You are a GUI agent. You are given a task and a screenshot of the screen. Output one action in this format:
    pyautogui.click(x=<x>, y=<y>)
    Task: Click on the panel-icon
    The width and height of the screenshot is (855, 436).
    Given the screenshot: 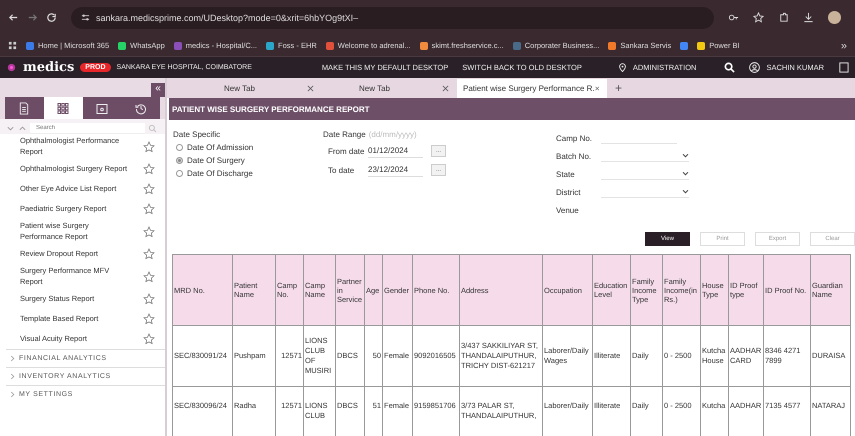 What is the action you would take?
    pyautogui.click(x=843, y=67)
    